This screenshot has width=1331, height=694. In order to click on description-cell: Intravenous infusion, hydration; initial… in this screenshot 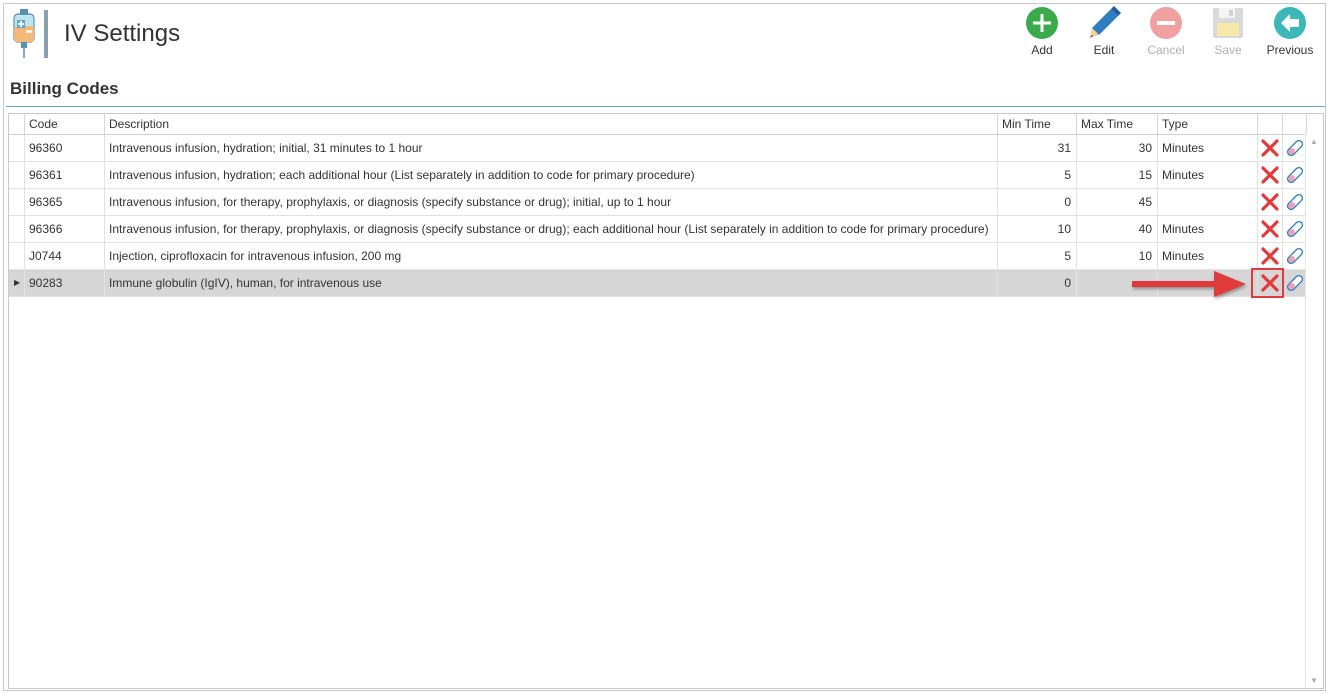, I will do `click(551, 148)`.